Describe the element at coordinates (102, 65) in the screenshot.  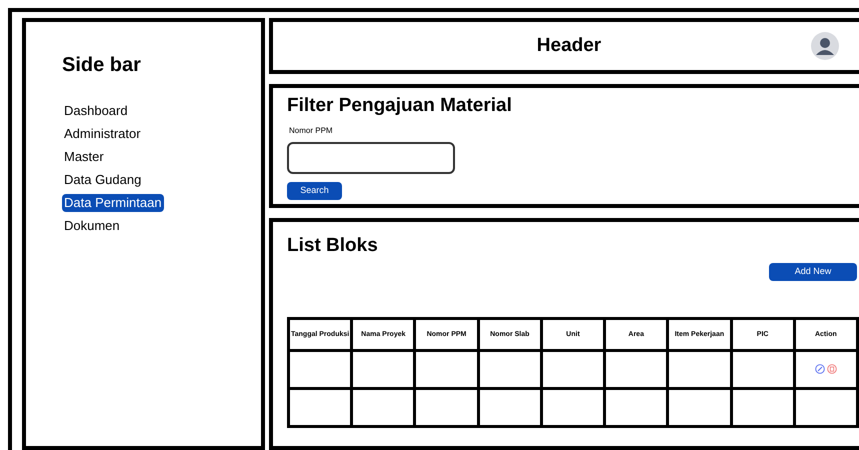
I see `sidebar-title: Side bar` at that location.